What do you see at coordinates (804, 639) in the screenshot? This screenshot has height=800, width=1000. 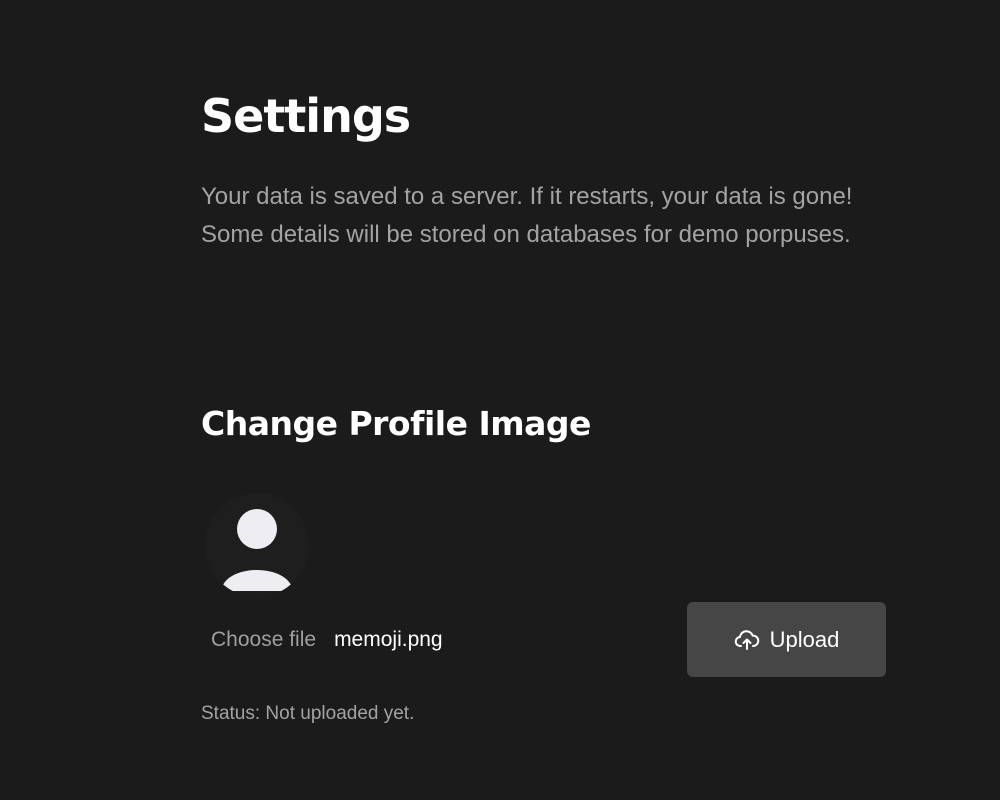 I see `upload-button-label: Upload` at bounding box center [804, 639].